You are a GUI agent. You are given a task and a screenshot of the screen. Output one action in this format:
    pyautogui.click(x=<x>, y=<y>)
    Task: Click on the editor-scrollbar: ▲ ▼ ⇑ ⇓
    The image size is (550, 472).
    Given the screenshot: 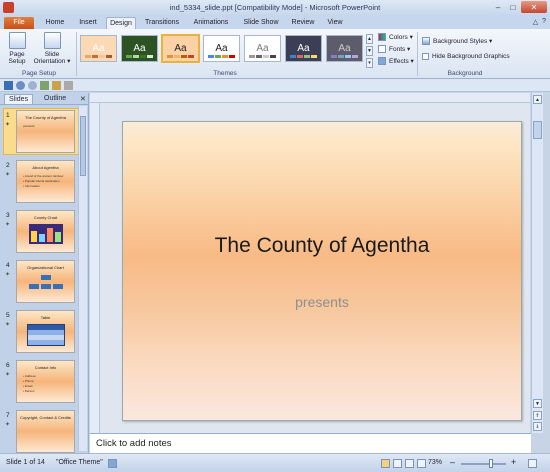 What is the action you would take?
    pyautogui.click(x=537, y=263)
    